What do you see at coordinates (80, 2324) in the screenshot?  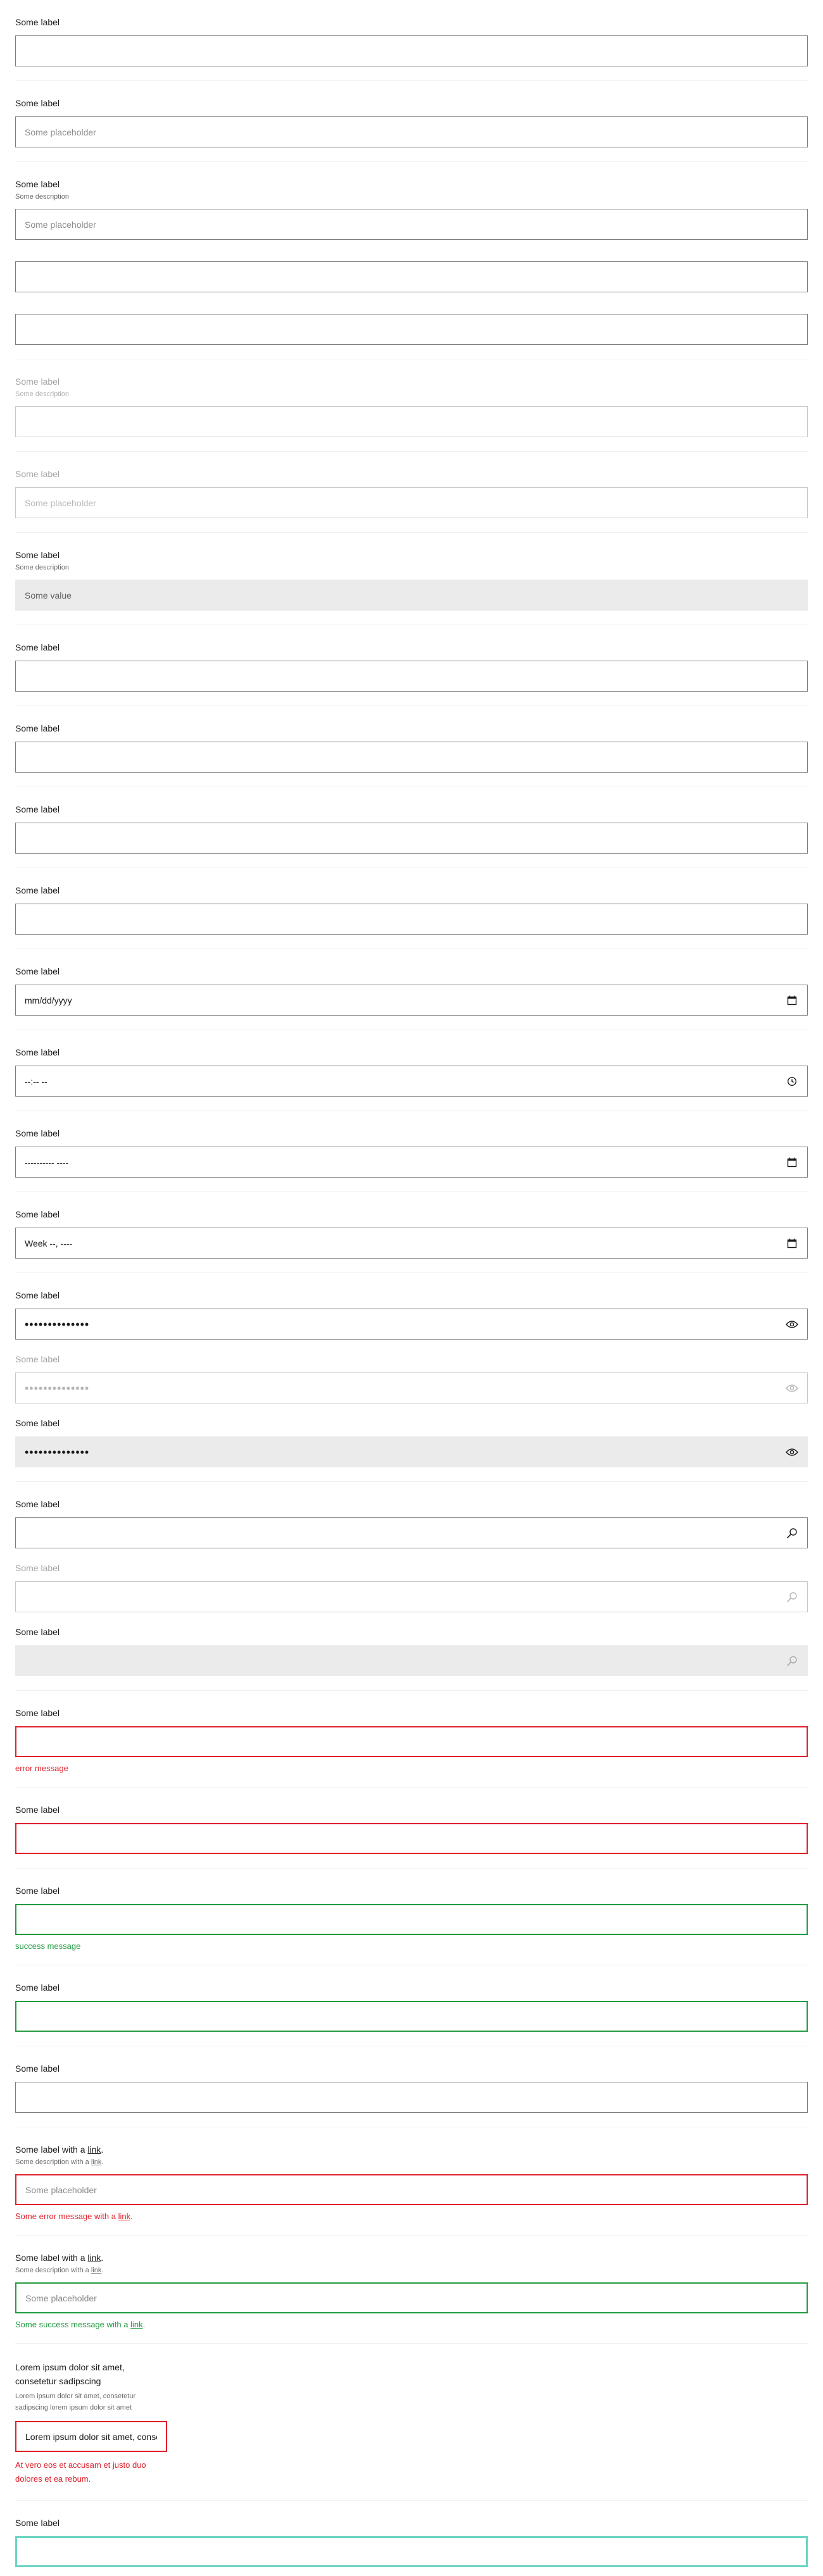 I see `success-message: Some success message with a link.` at bounding box center [80, 2324].